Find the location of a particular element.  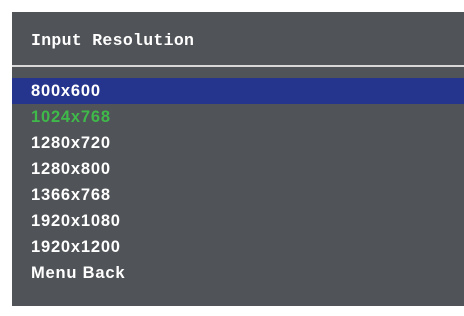

option-1920x1200: 1920x1200 is located at coordinates (238, 247).